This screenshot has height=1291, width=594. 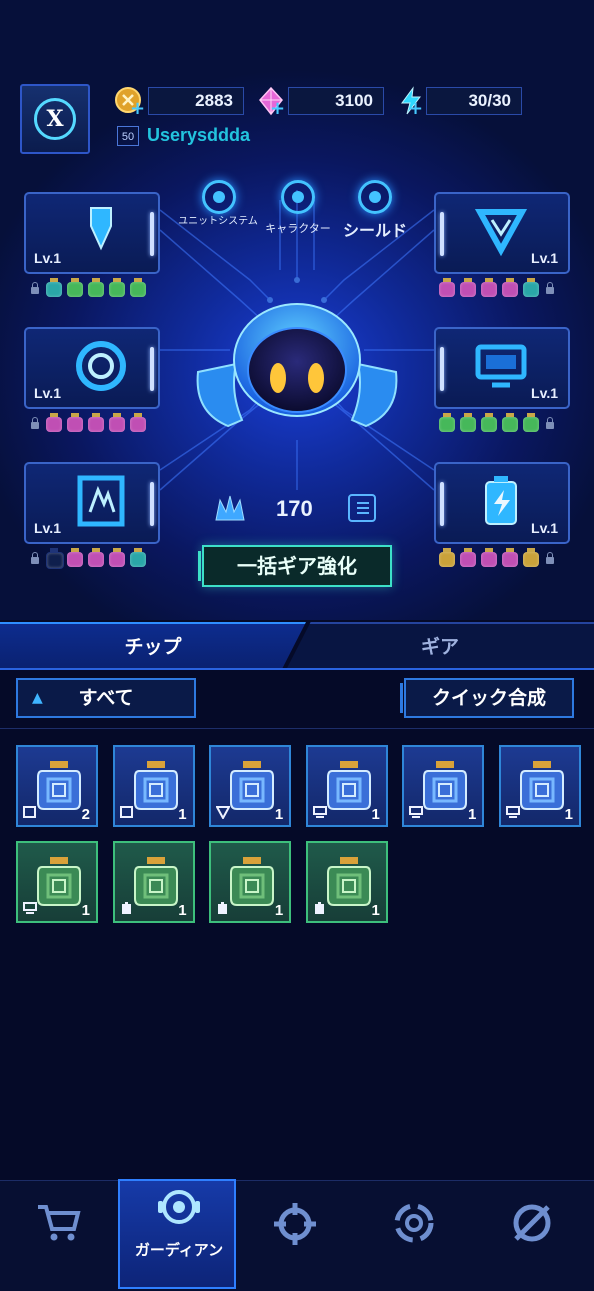 I want to click on tab-unit-system: ユニットシステム, so click(x=219, y=204).